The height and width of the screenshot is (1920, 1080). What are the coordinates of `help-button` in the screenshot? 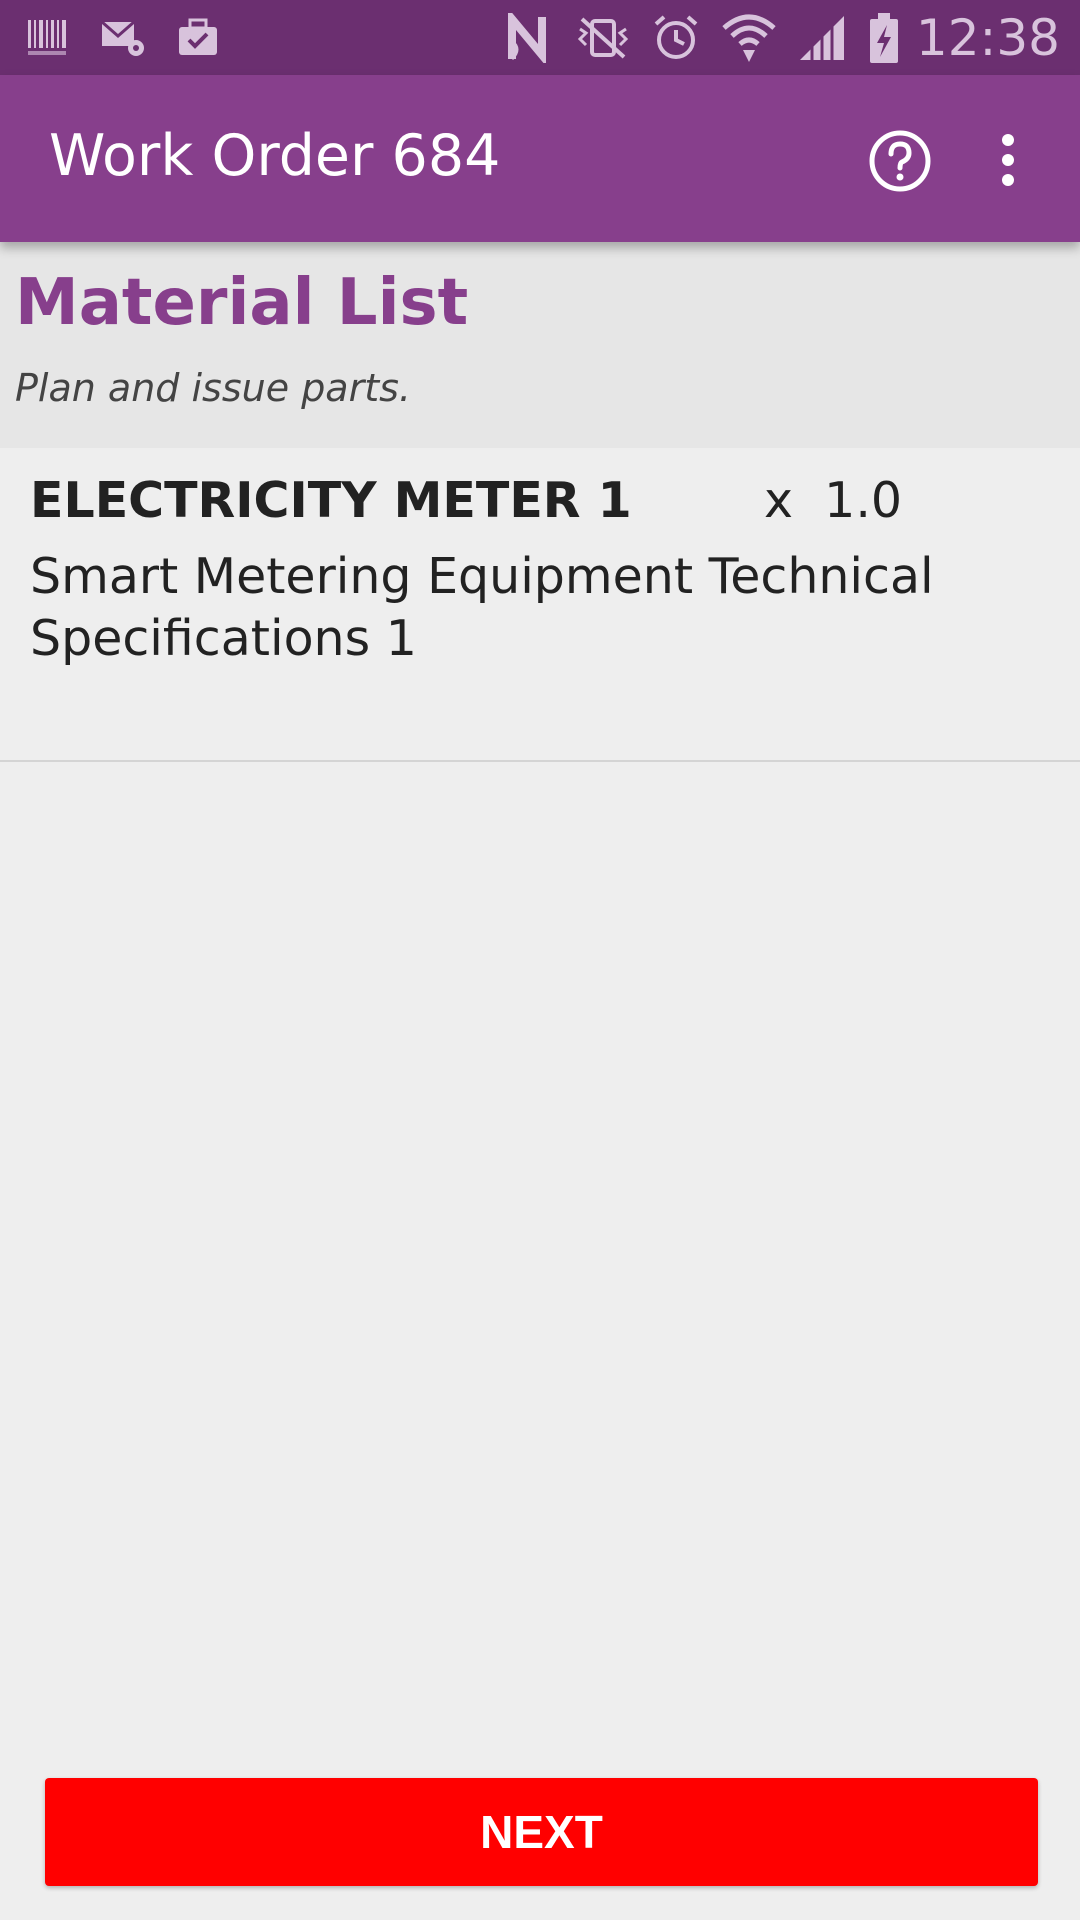 It's located at (900, 161).